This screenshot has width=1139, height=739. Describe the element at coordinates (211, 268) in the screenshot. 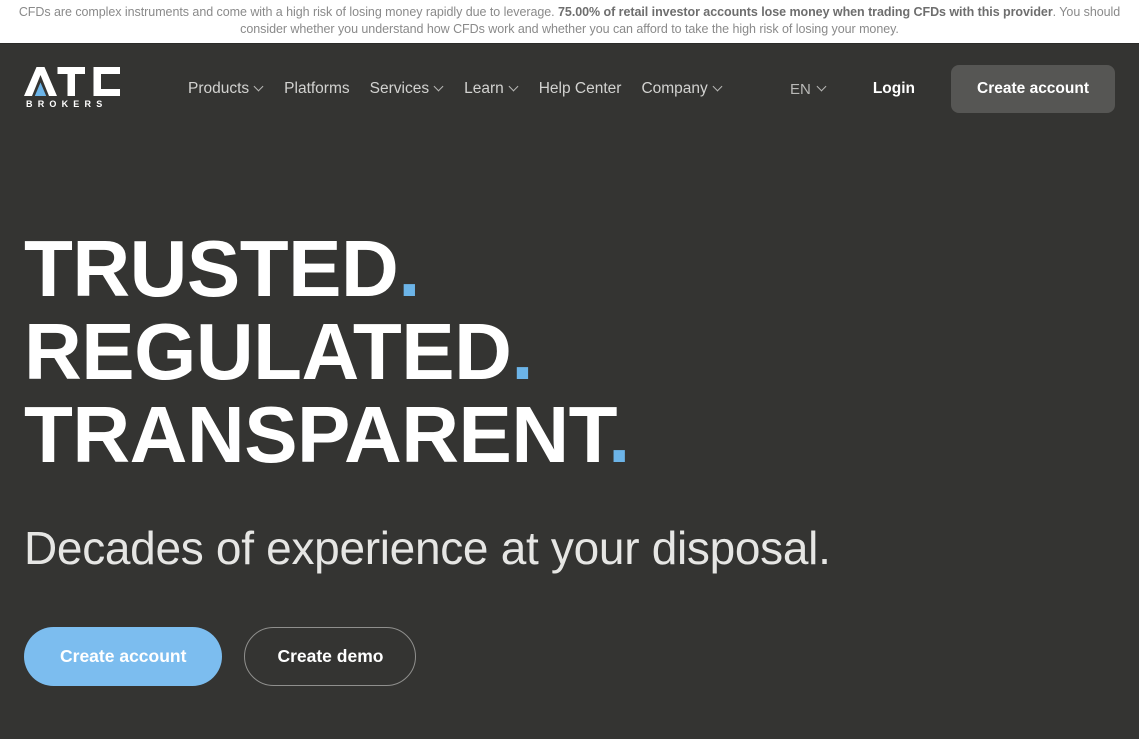

I see `headline-word: TRUSTED` at that location.